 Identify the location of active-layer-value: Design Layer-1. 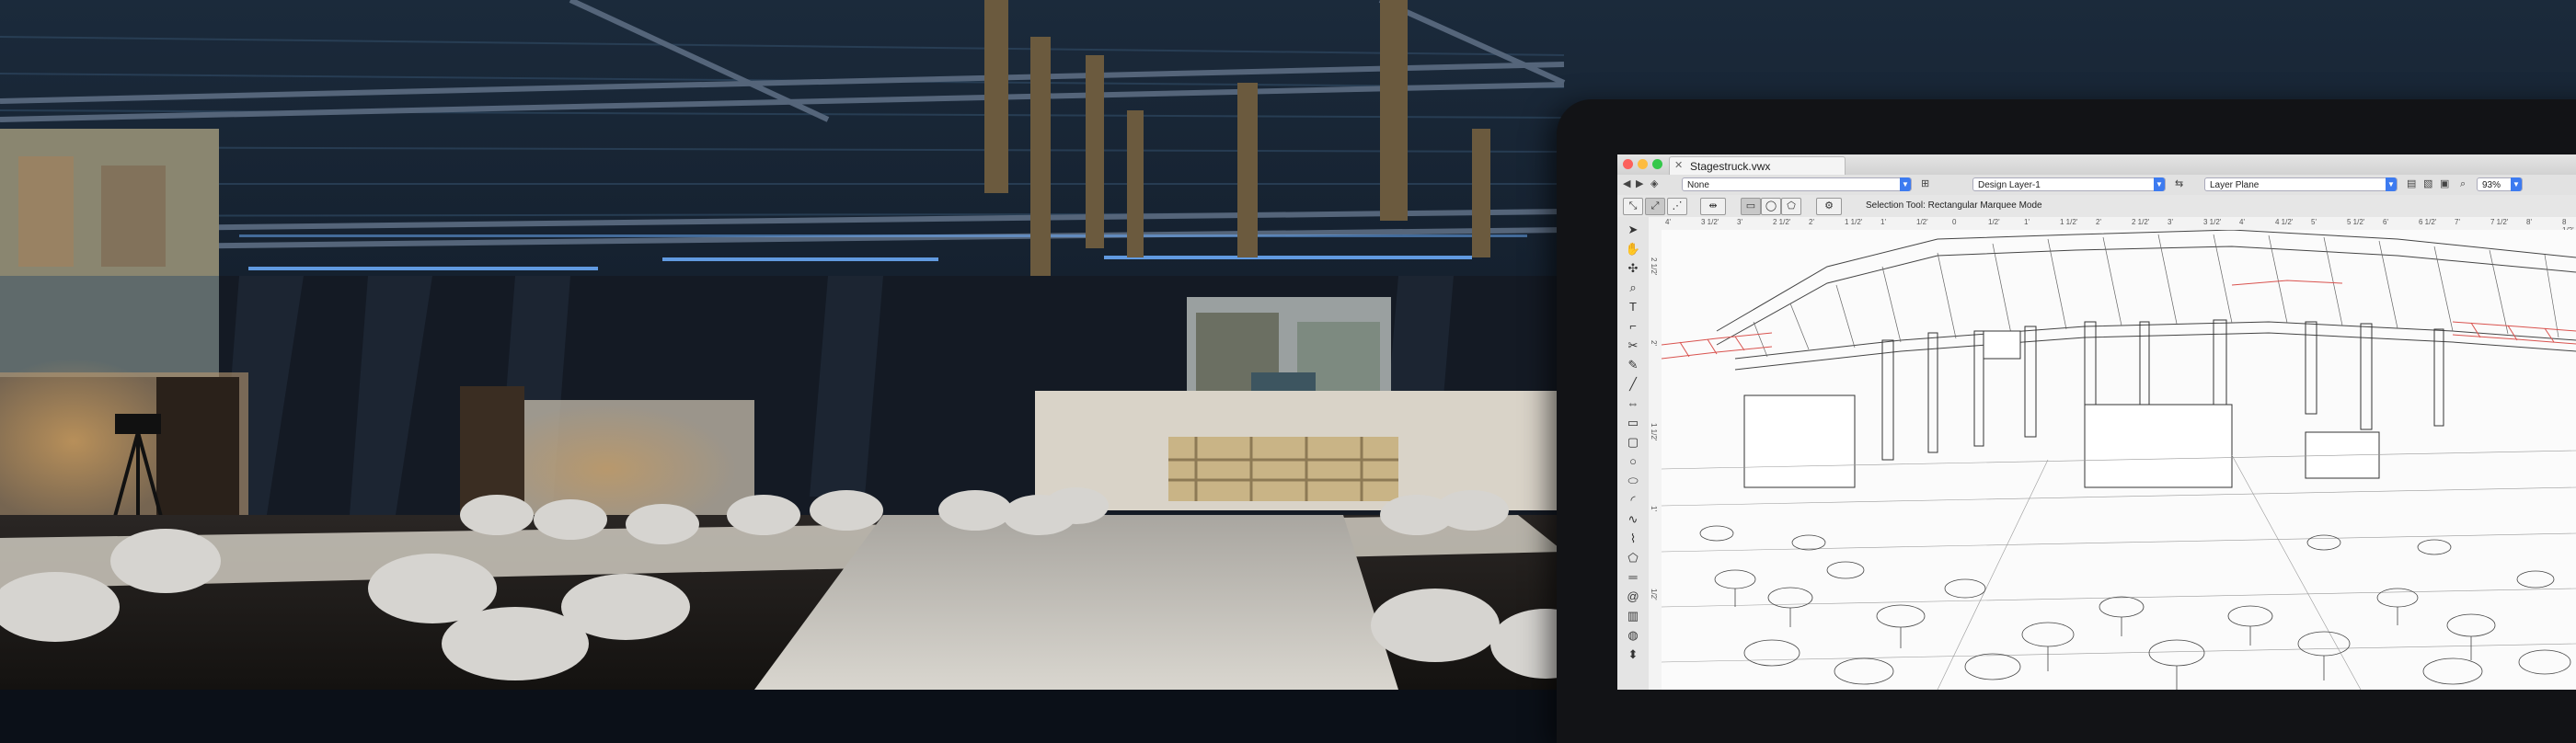
(2009, 185).